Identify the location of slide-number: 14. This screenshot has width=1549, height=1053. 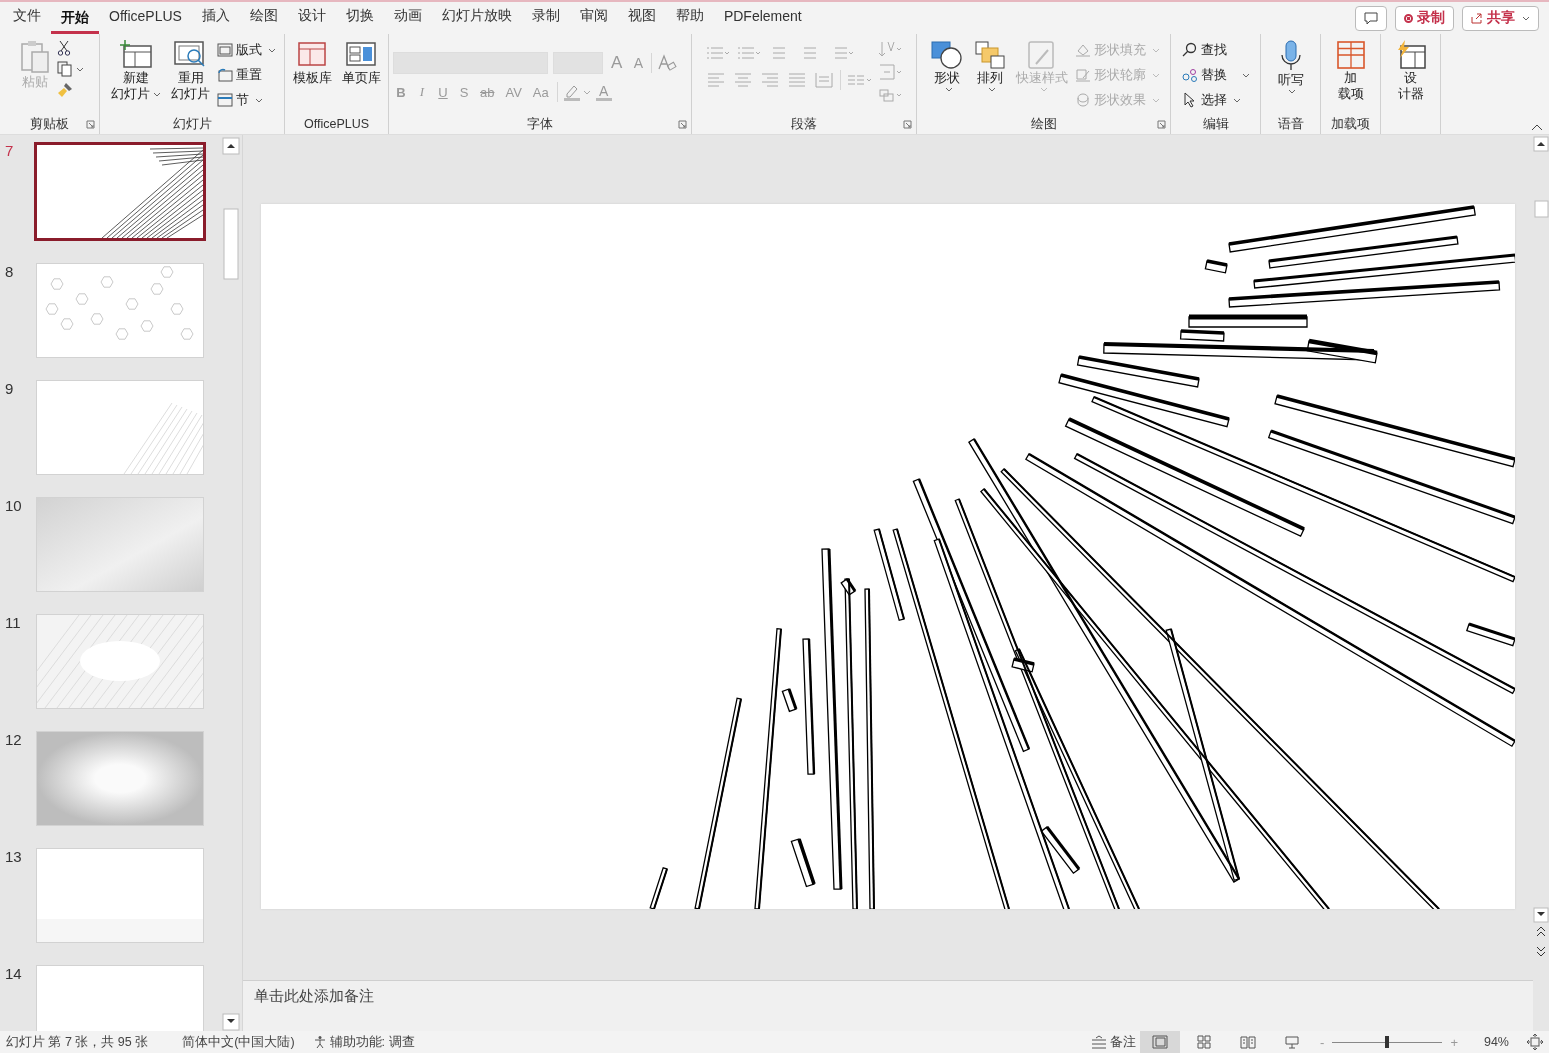
(13, 973).